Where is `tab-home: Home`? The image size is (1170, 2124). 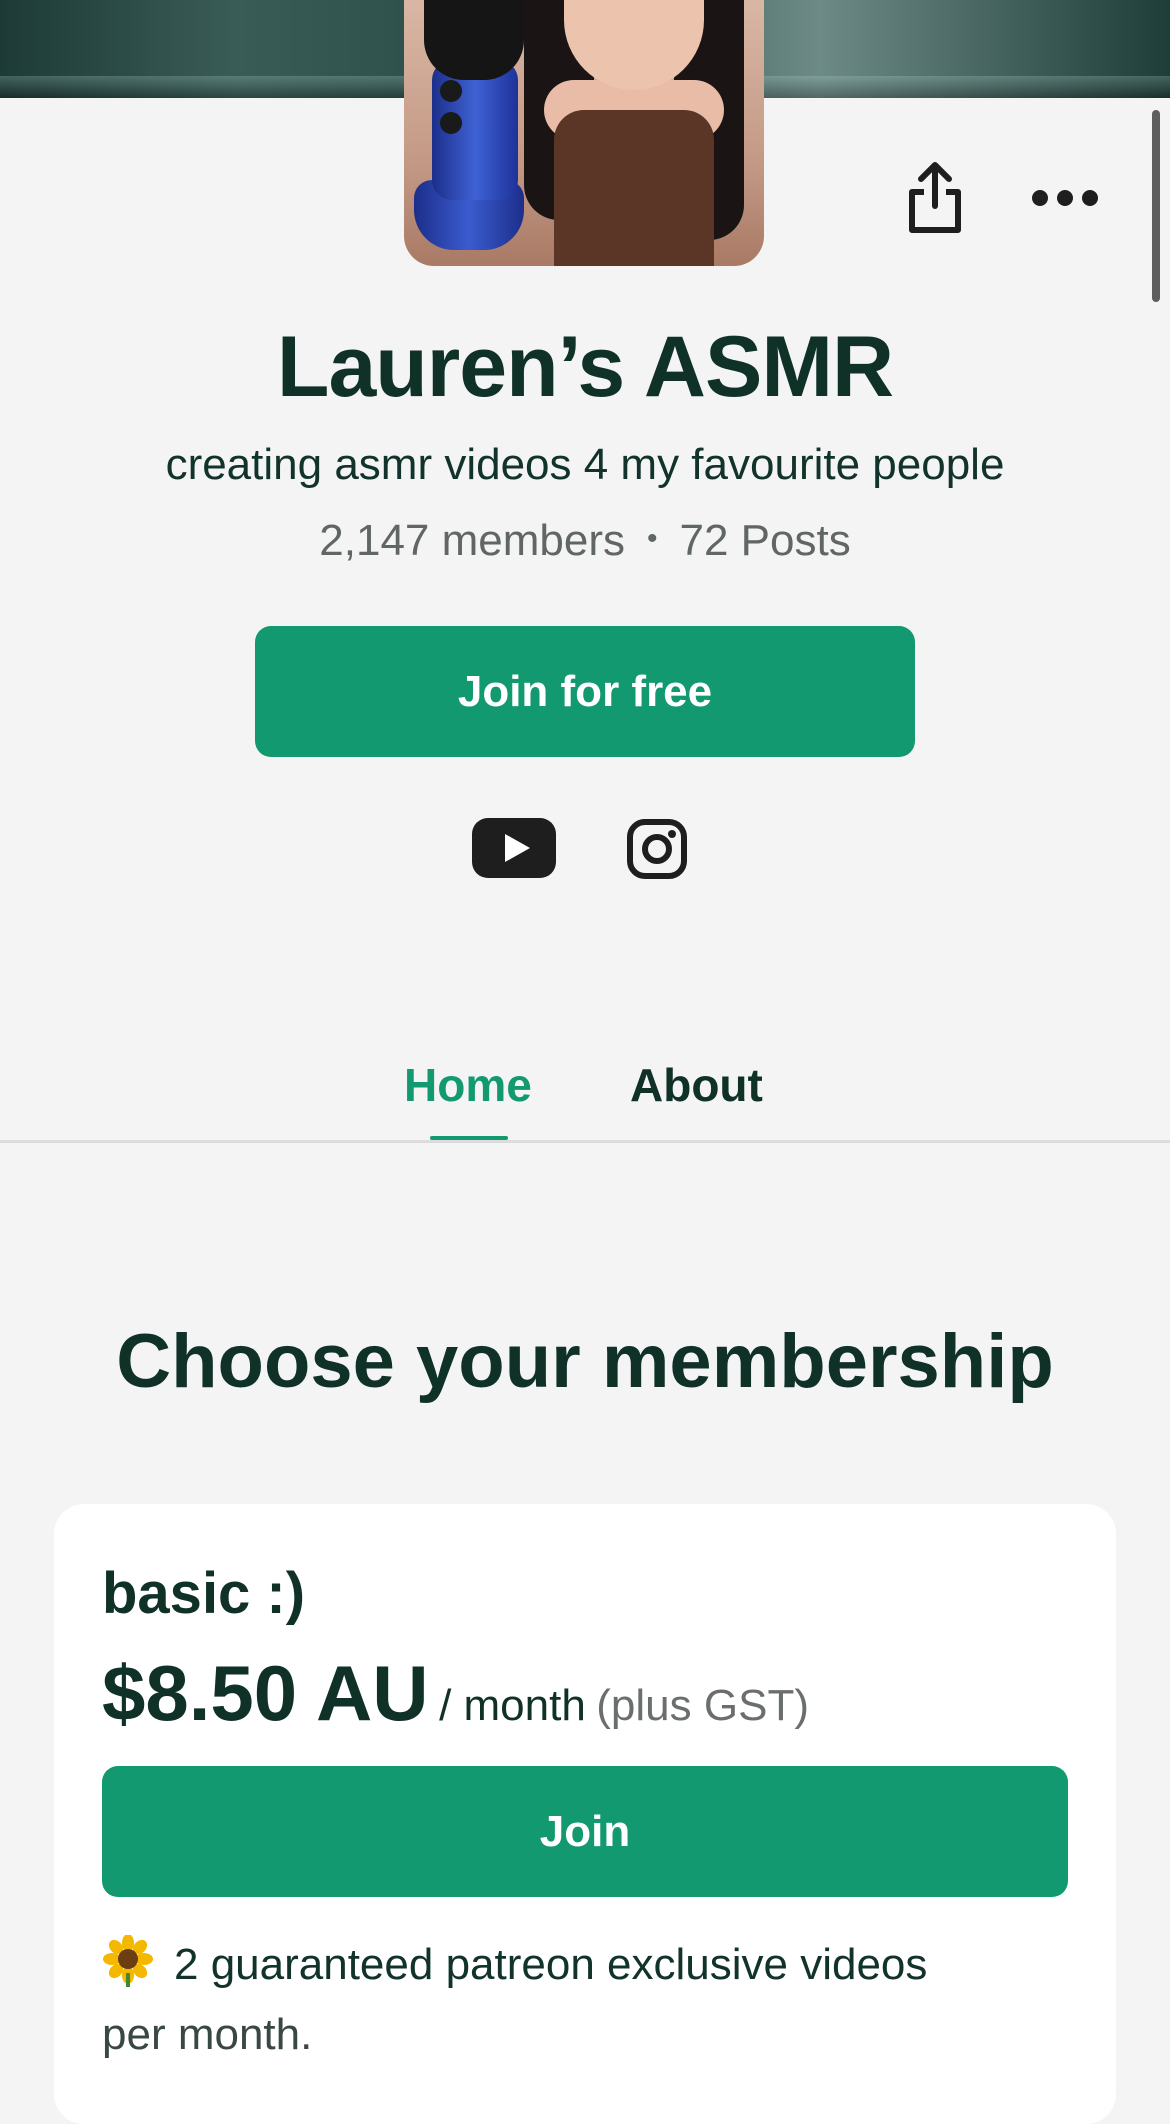
tab-home: Home is located at coordinates (468, 1085).